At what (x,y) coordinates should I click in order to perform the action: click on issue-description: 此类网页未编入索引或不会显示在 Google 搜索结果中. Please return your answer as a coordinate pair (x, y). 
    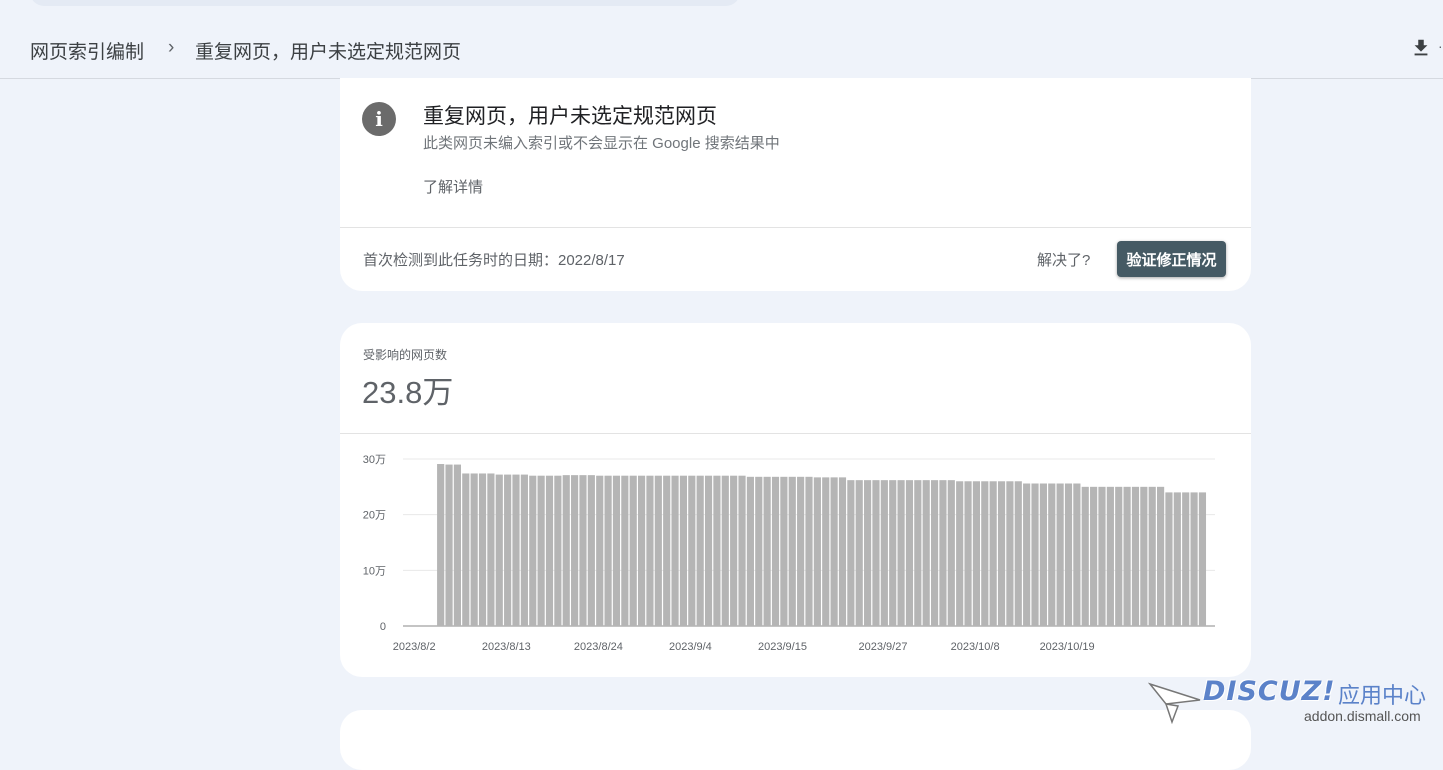
    Looking at the image, I should click on (601, 143).